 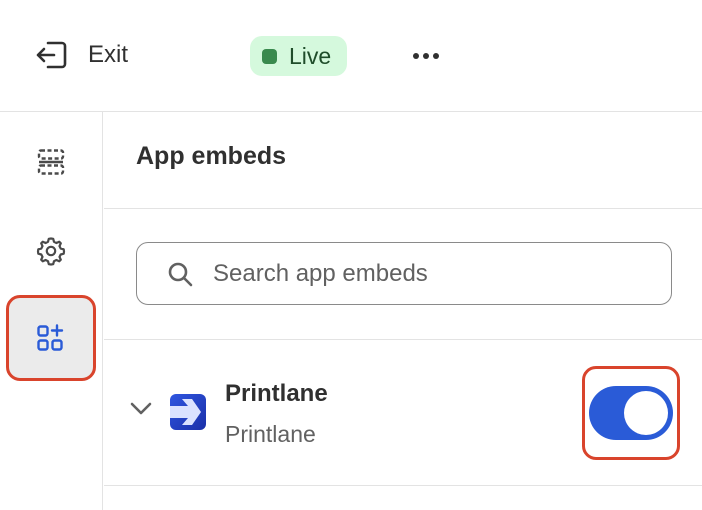 I want to click on search-input, so click(x=433, y=273).